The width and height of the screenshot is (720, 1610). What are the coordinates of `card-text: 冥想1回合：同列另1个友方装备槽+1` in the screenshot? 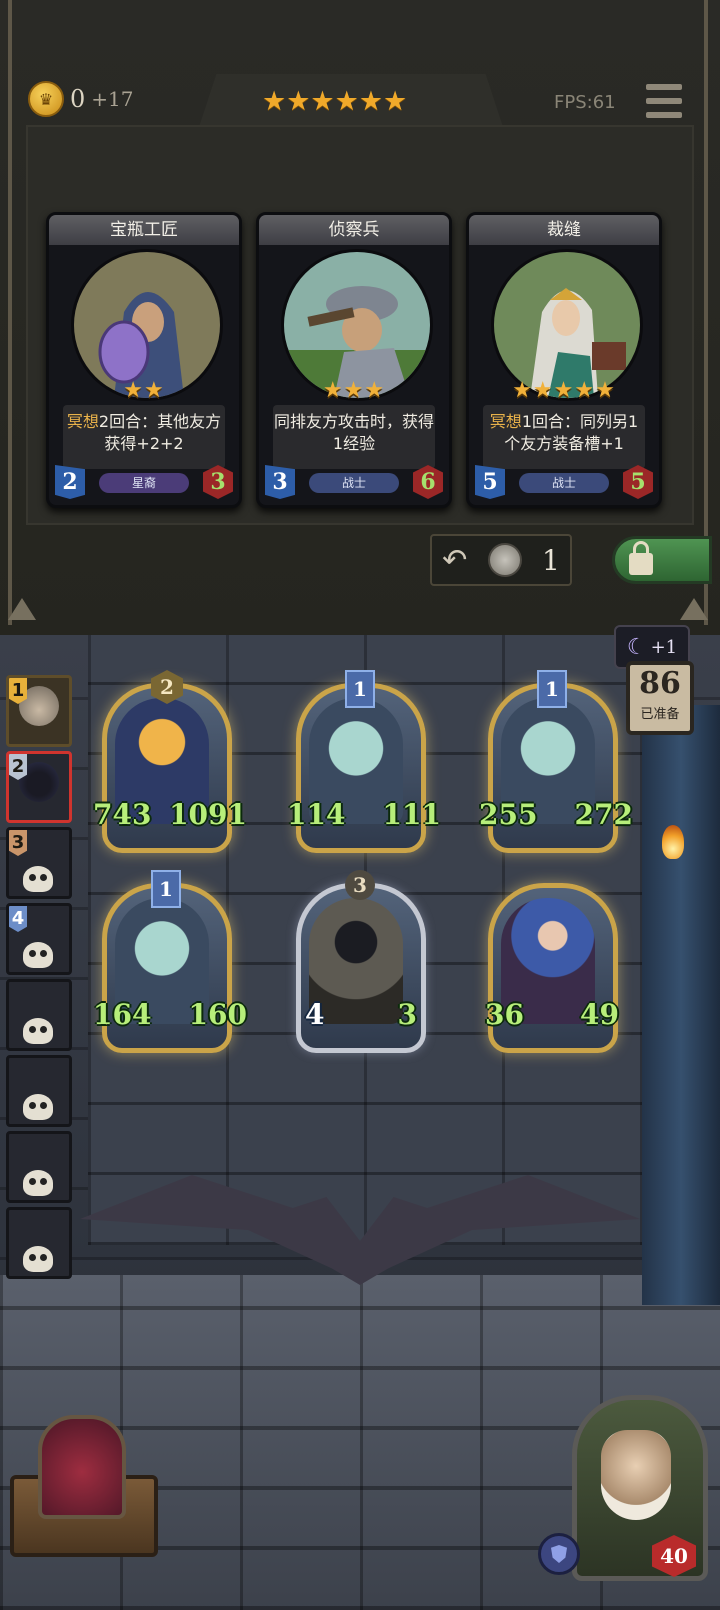 It's located at (564, 437).